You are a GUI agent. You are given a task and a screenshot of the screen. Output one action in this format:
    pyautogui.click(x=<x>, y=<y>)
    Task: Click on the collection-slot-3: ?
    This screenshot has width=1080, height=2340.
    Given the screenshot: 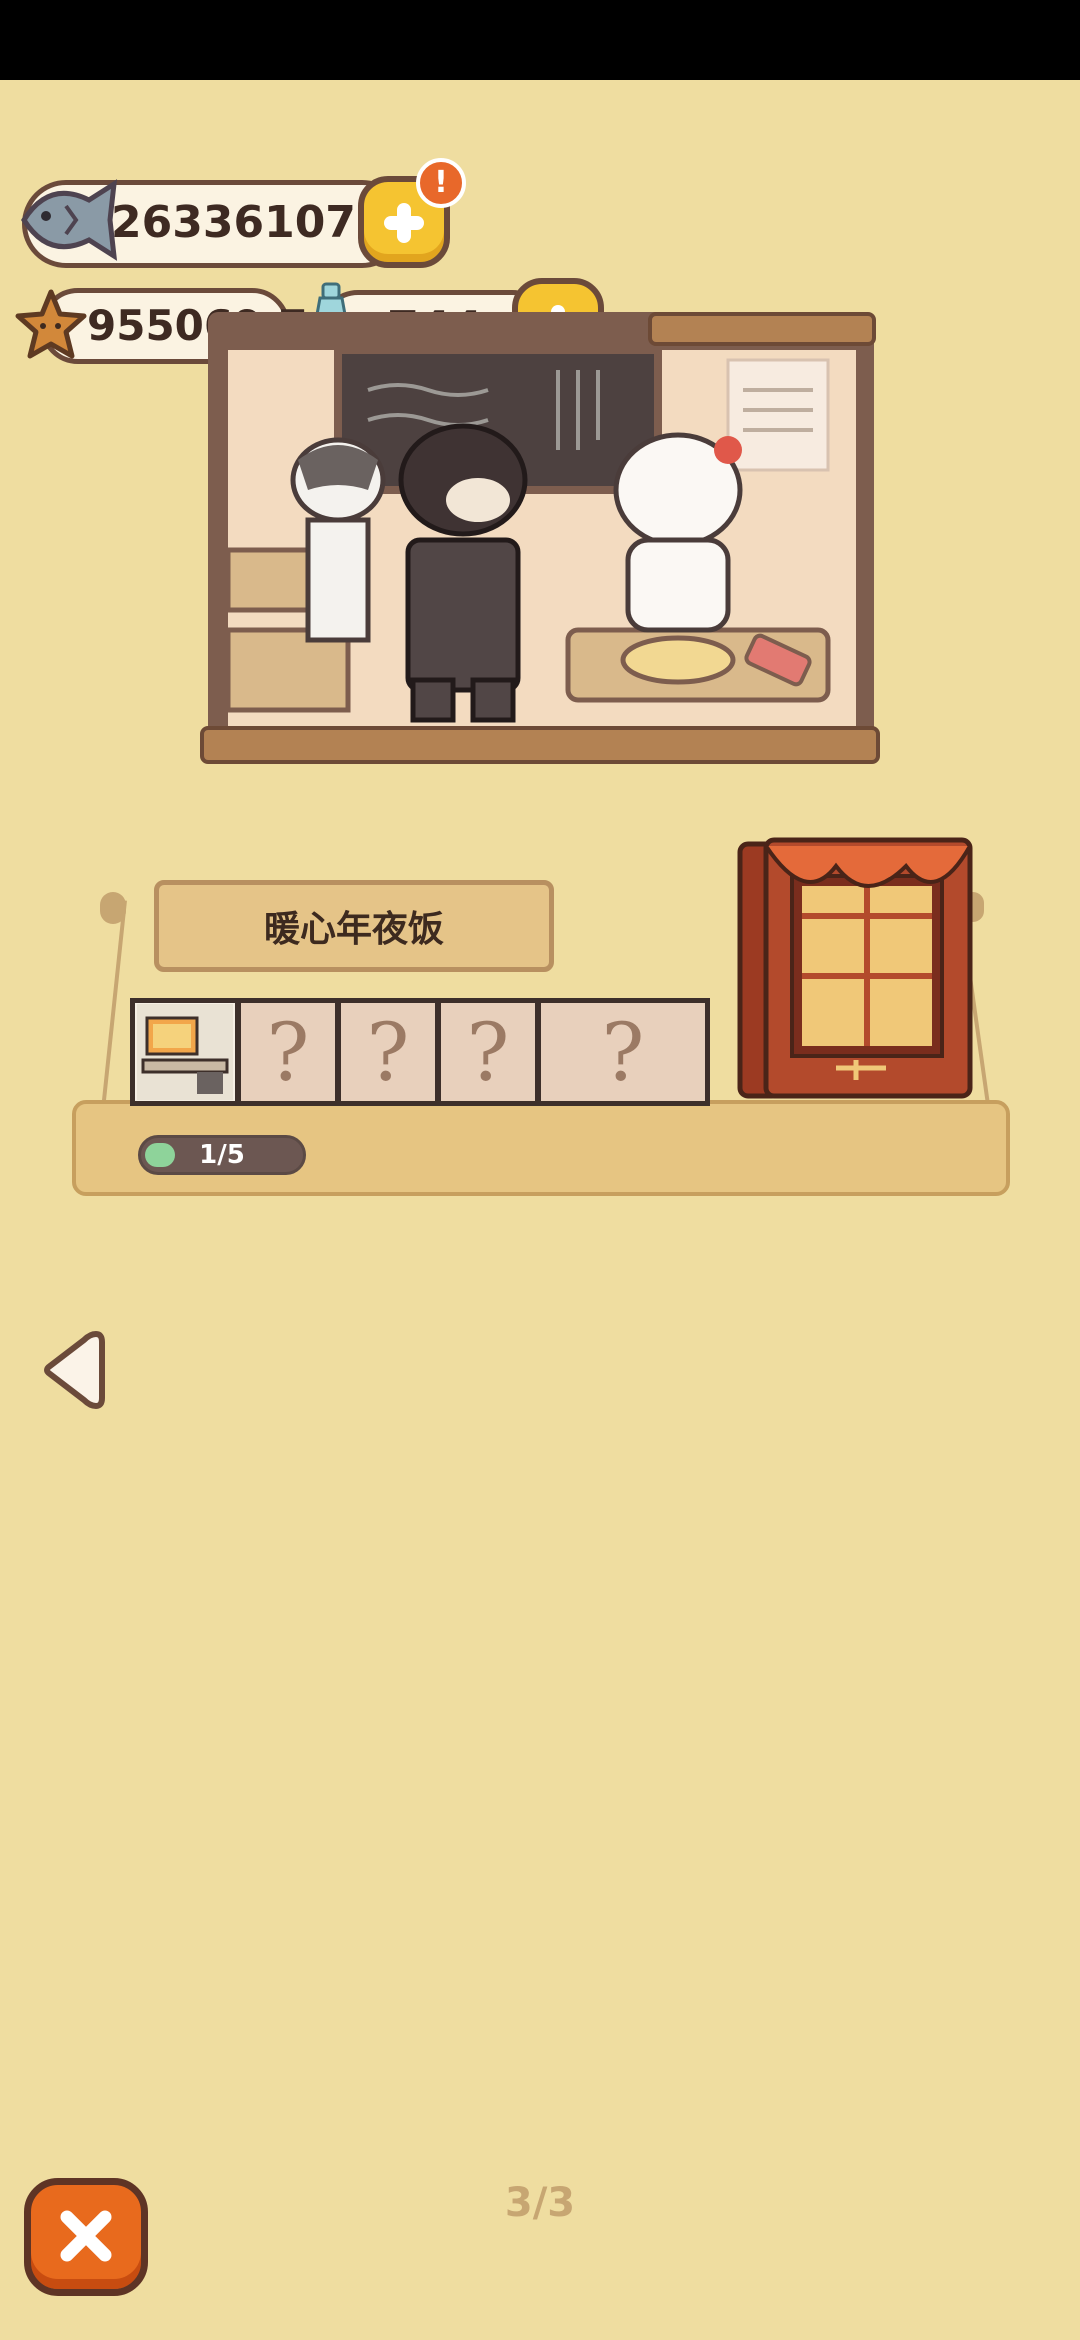 What is the action you would take?
    pyautogui.click(x=388, y=1052)
    